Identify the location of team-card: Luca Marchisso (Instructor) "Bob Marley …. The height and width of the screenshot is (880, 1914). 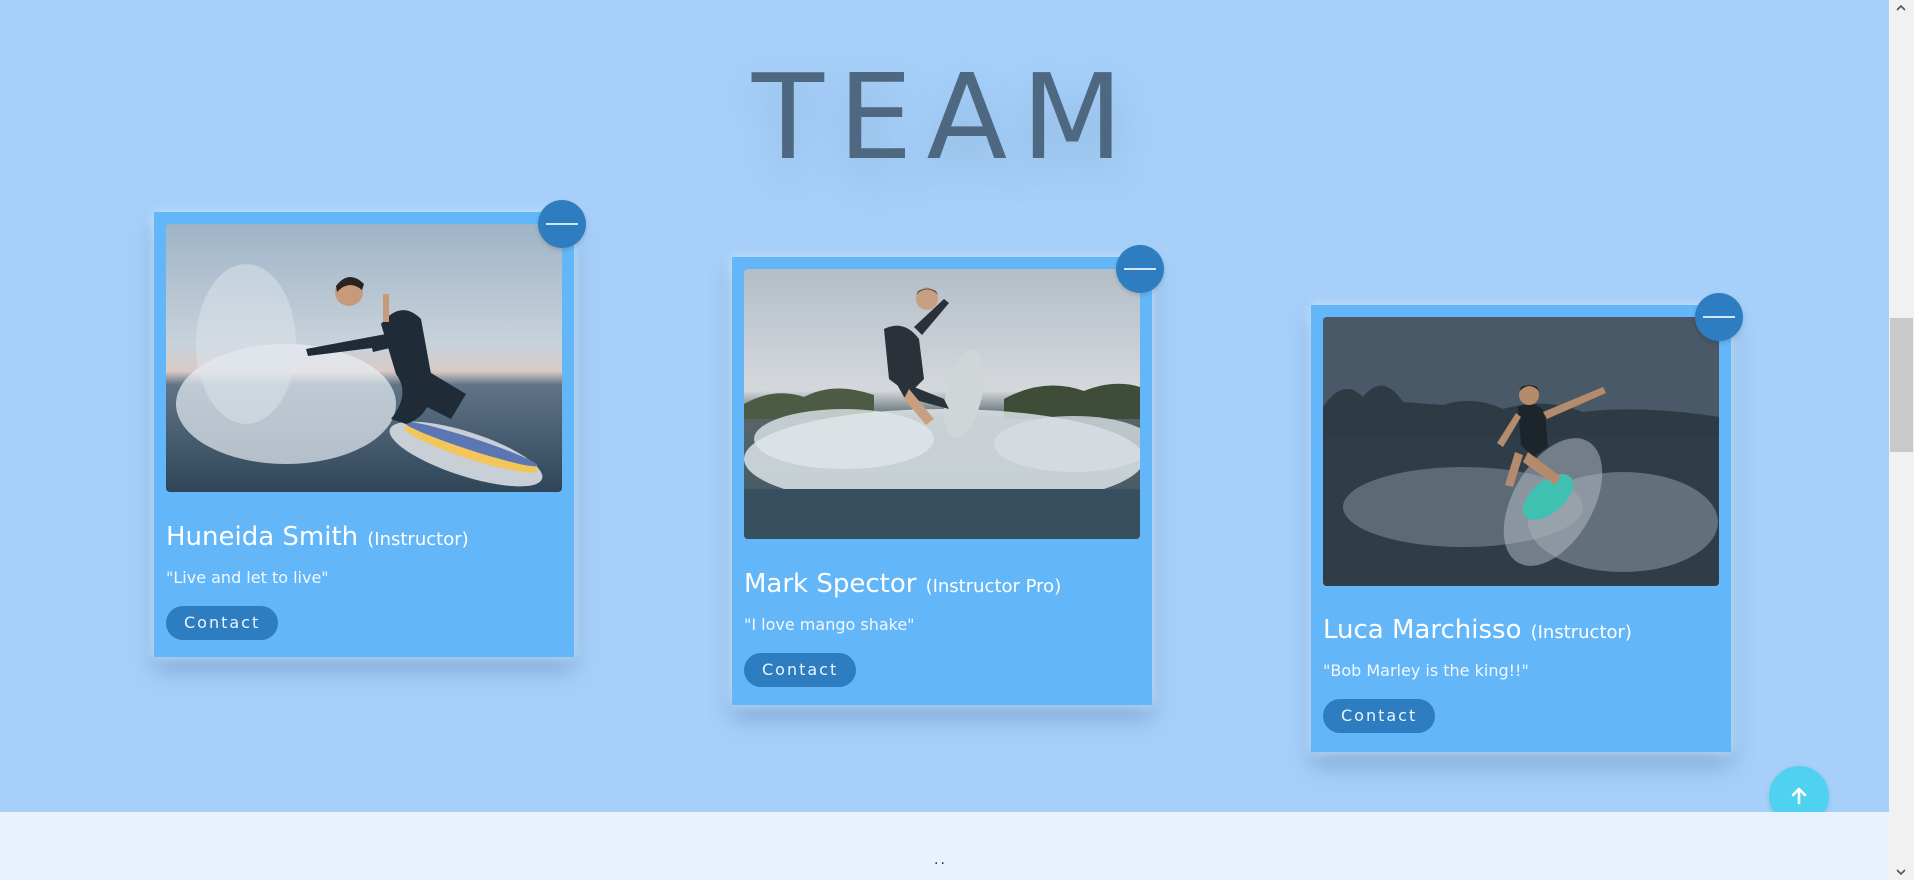
(1527, 522).